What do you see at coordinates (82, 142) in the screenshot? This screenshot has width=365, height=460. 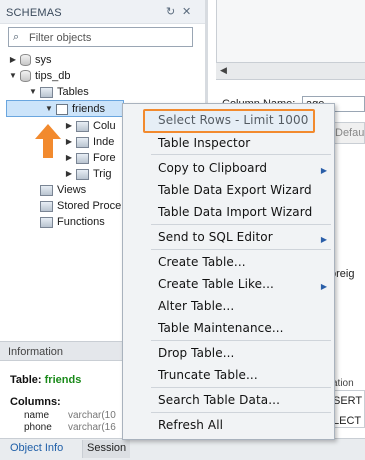 I see `indexes-folder-icon` at bounding box center [82, 142].